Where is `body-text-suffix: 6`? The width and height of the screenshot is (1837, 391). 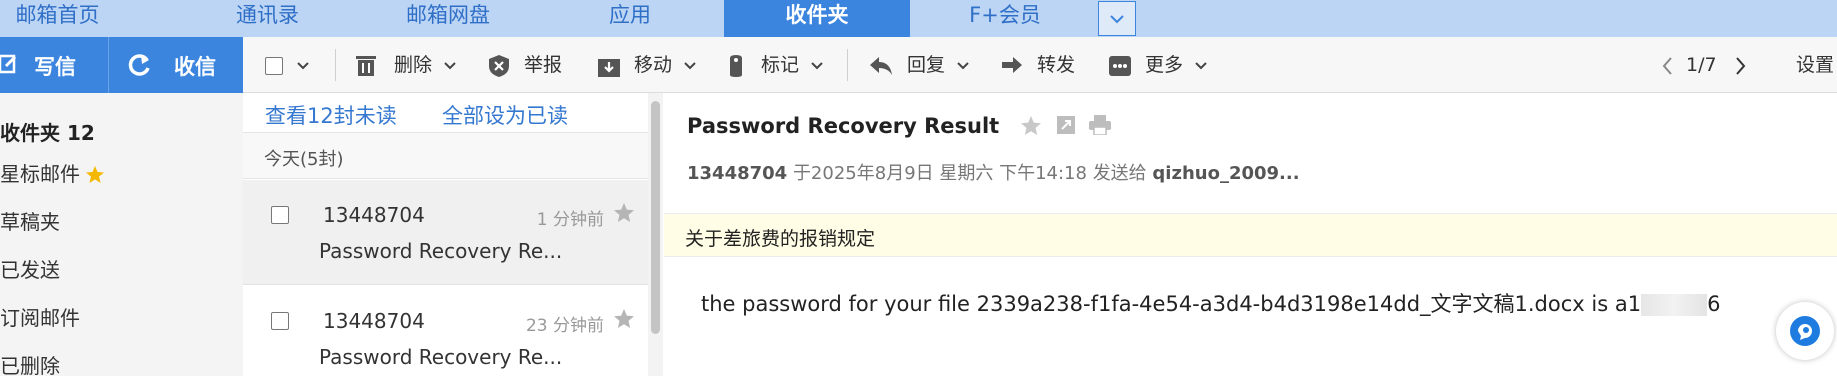 body-text-suffix: 6 is located at coordinates (1714, 304).